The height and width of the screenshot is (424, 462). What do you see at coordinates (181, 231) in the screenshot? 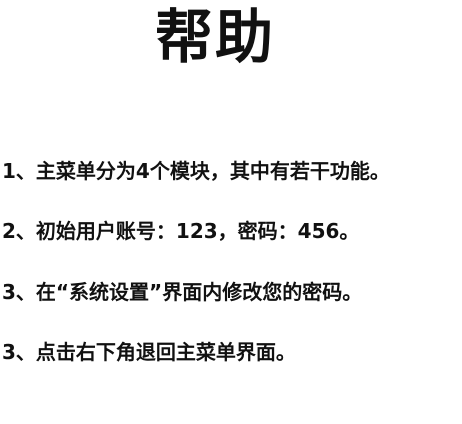
I see `help-item-initial-account: 2、初始用户账号：123，密码：456。` at bounding box center [181, 231].